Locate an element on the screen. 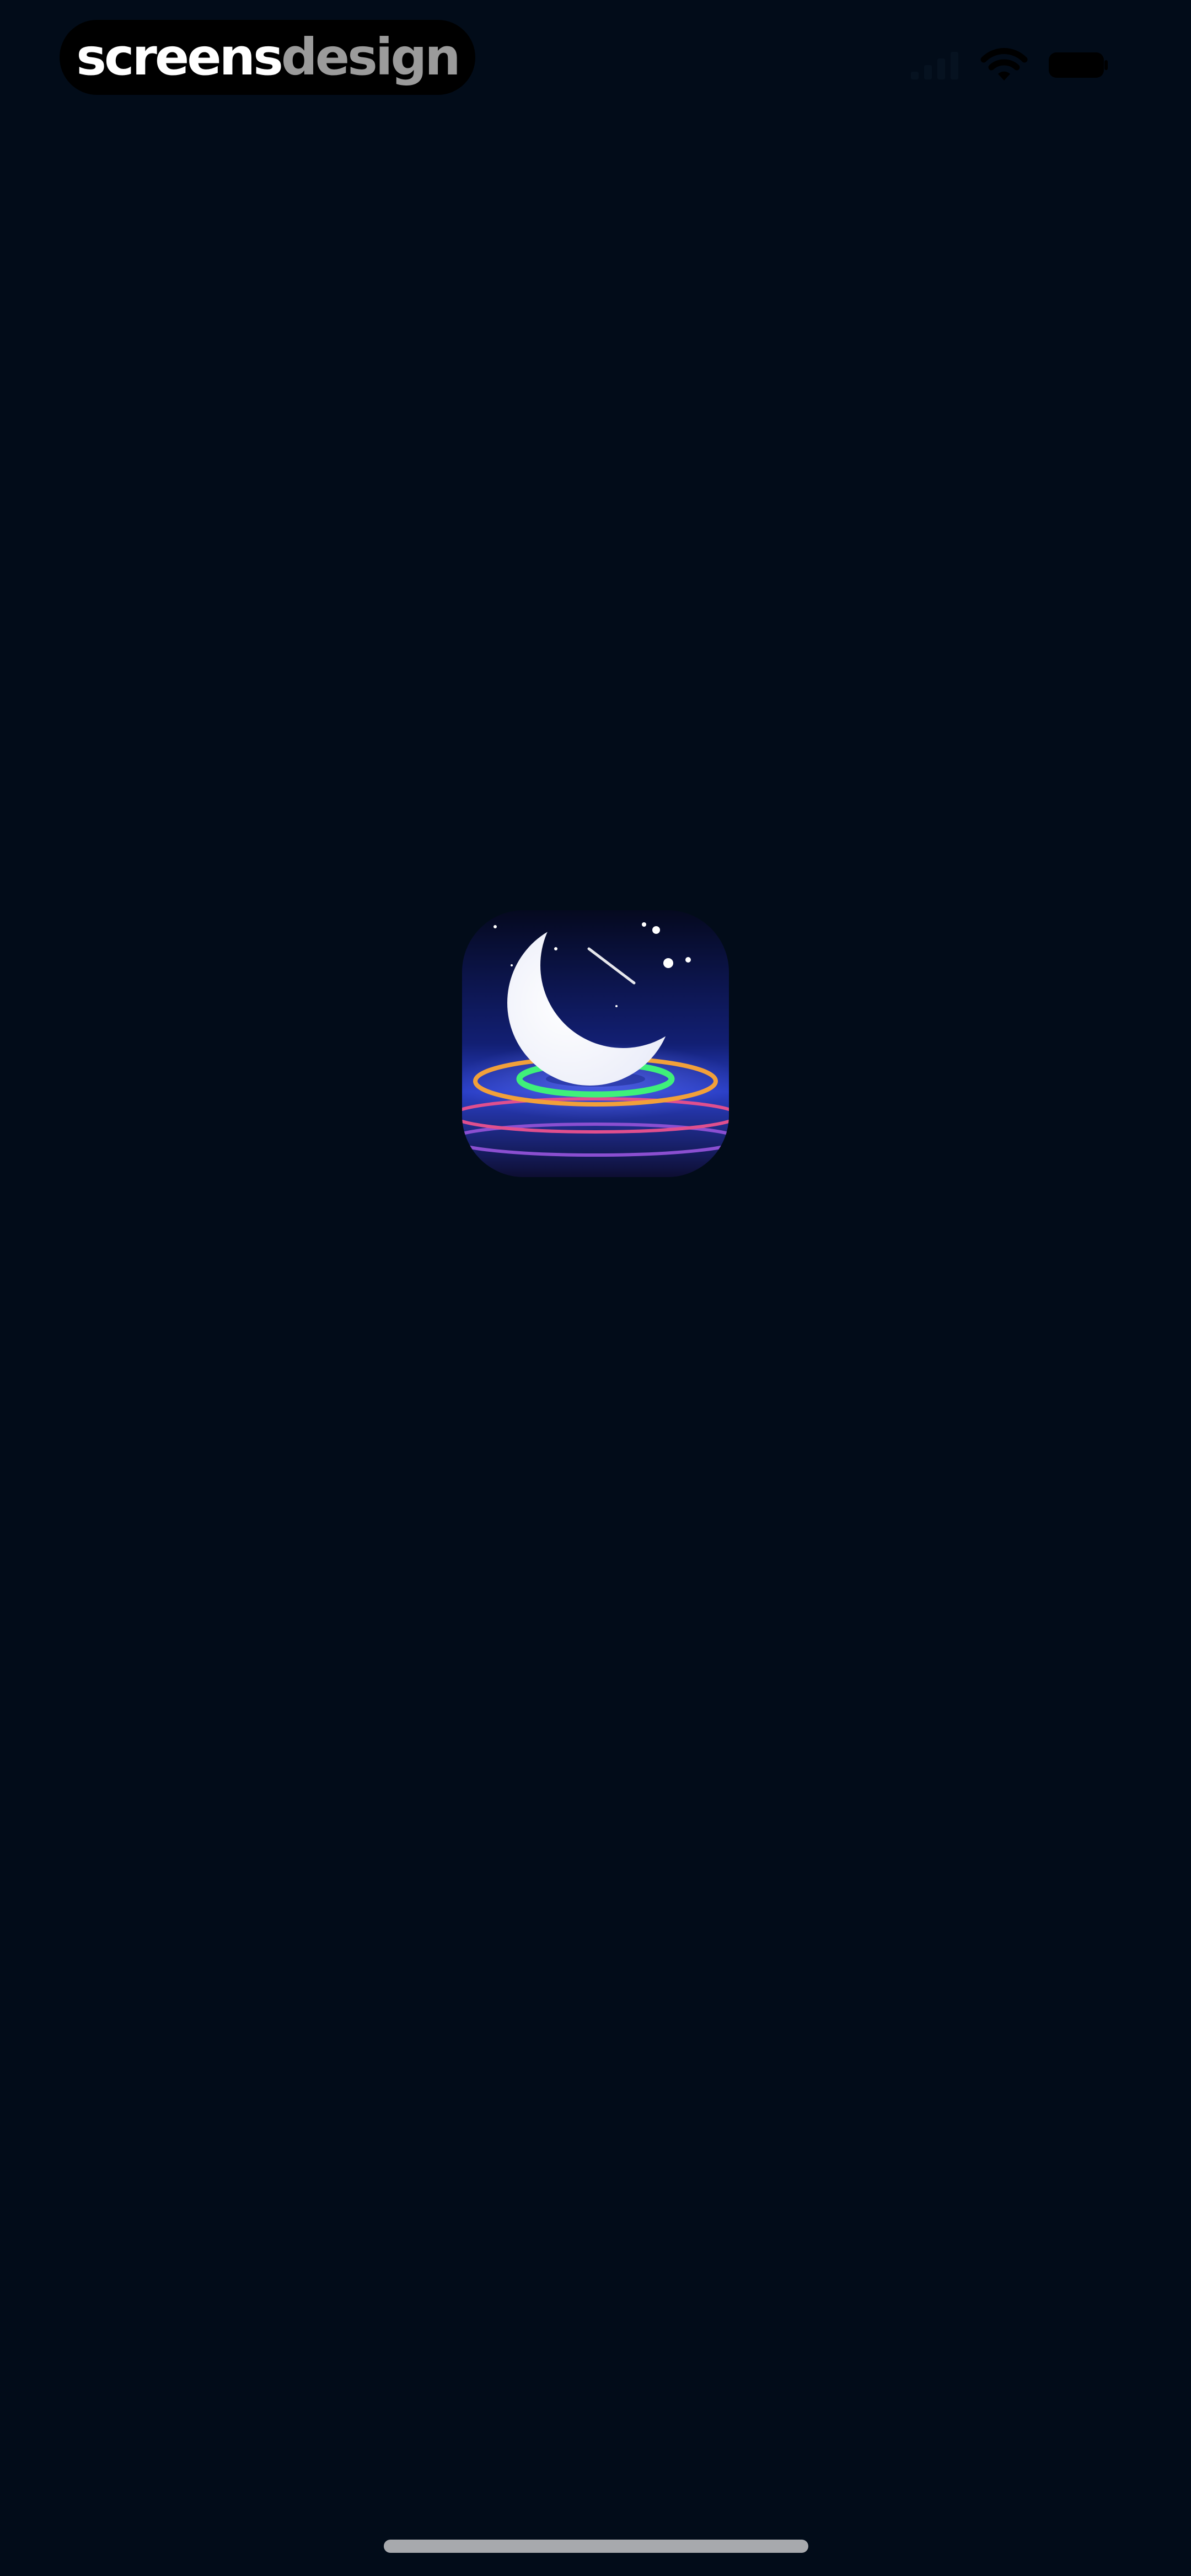  crescent-moon-app-icon is located at coordinates (595, 1043).